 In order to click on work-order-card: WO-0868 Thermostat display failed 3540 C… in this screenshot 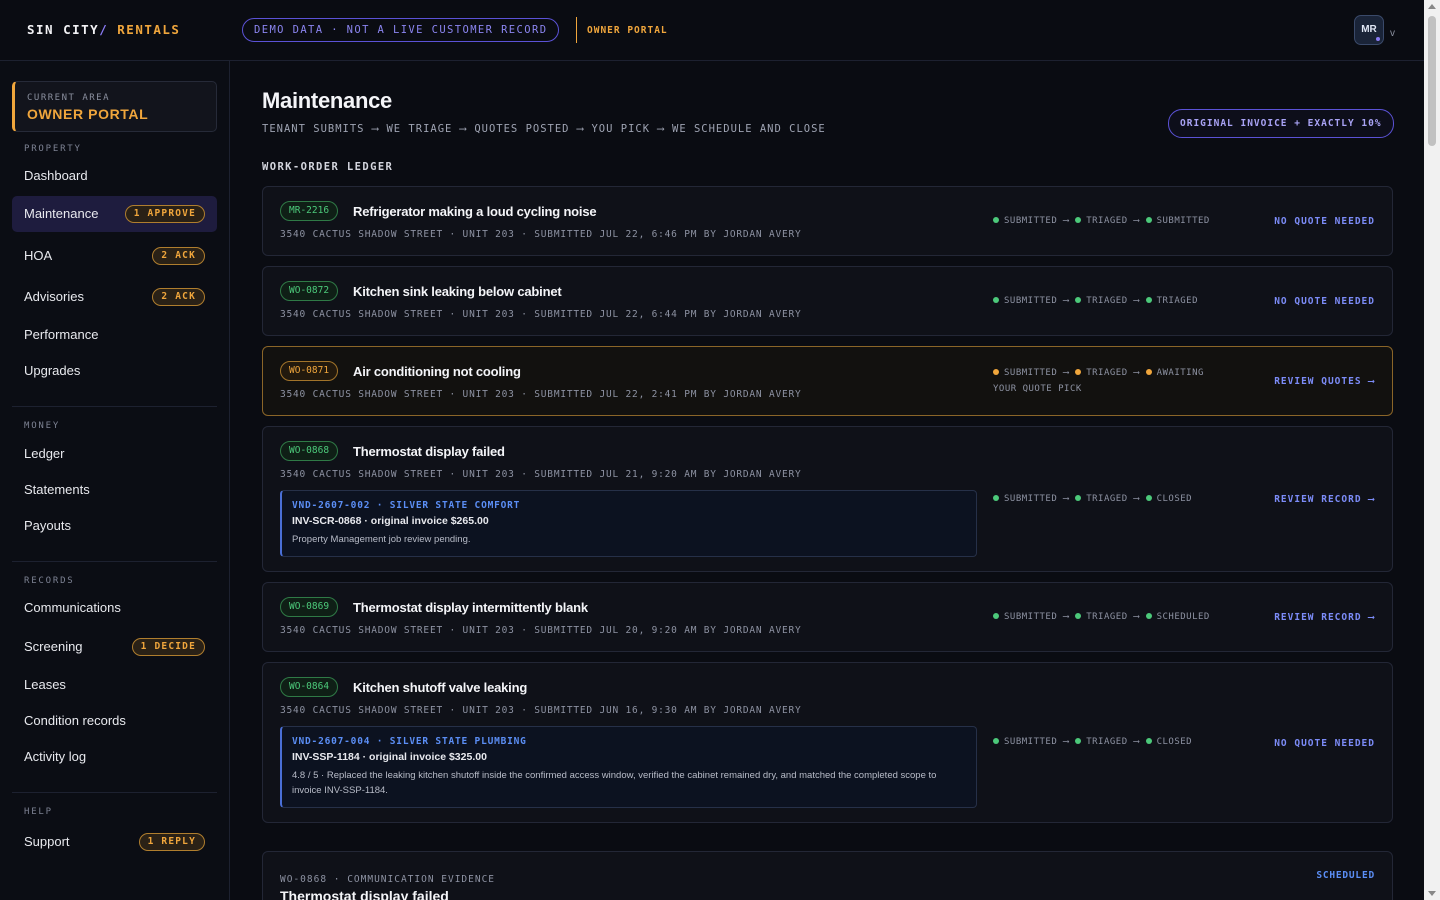, I will do `click(827, 499)`.